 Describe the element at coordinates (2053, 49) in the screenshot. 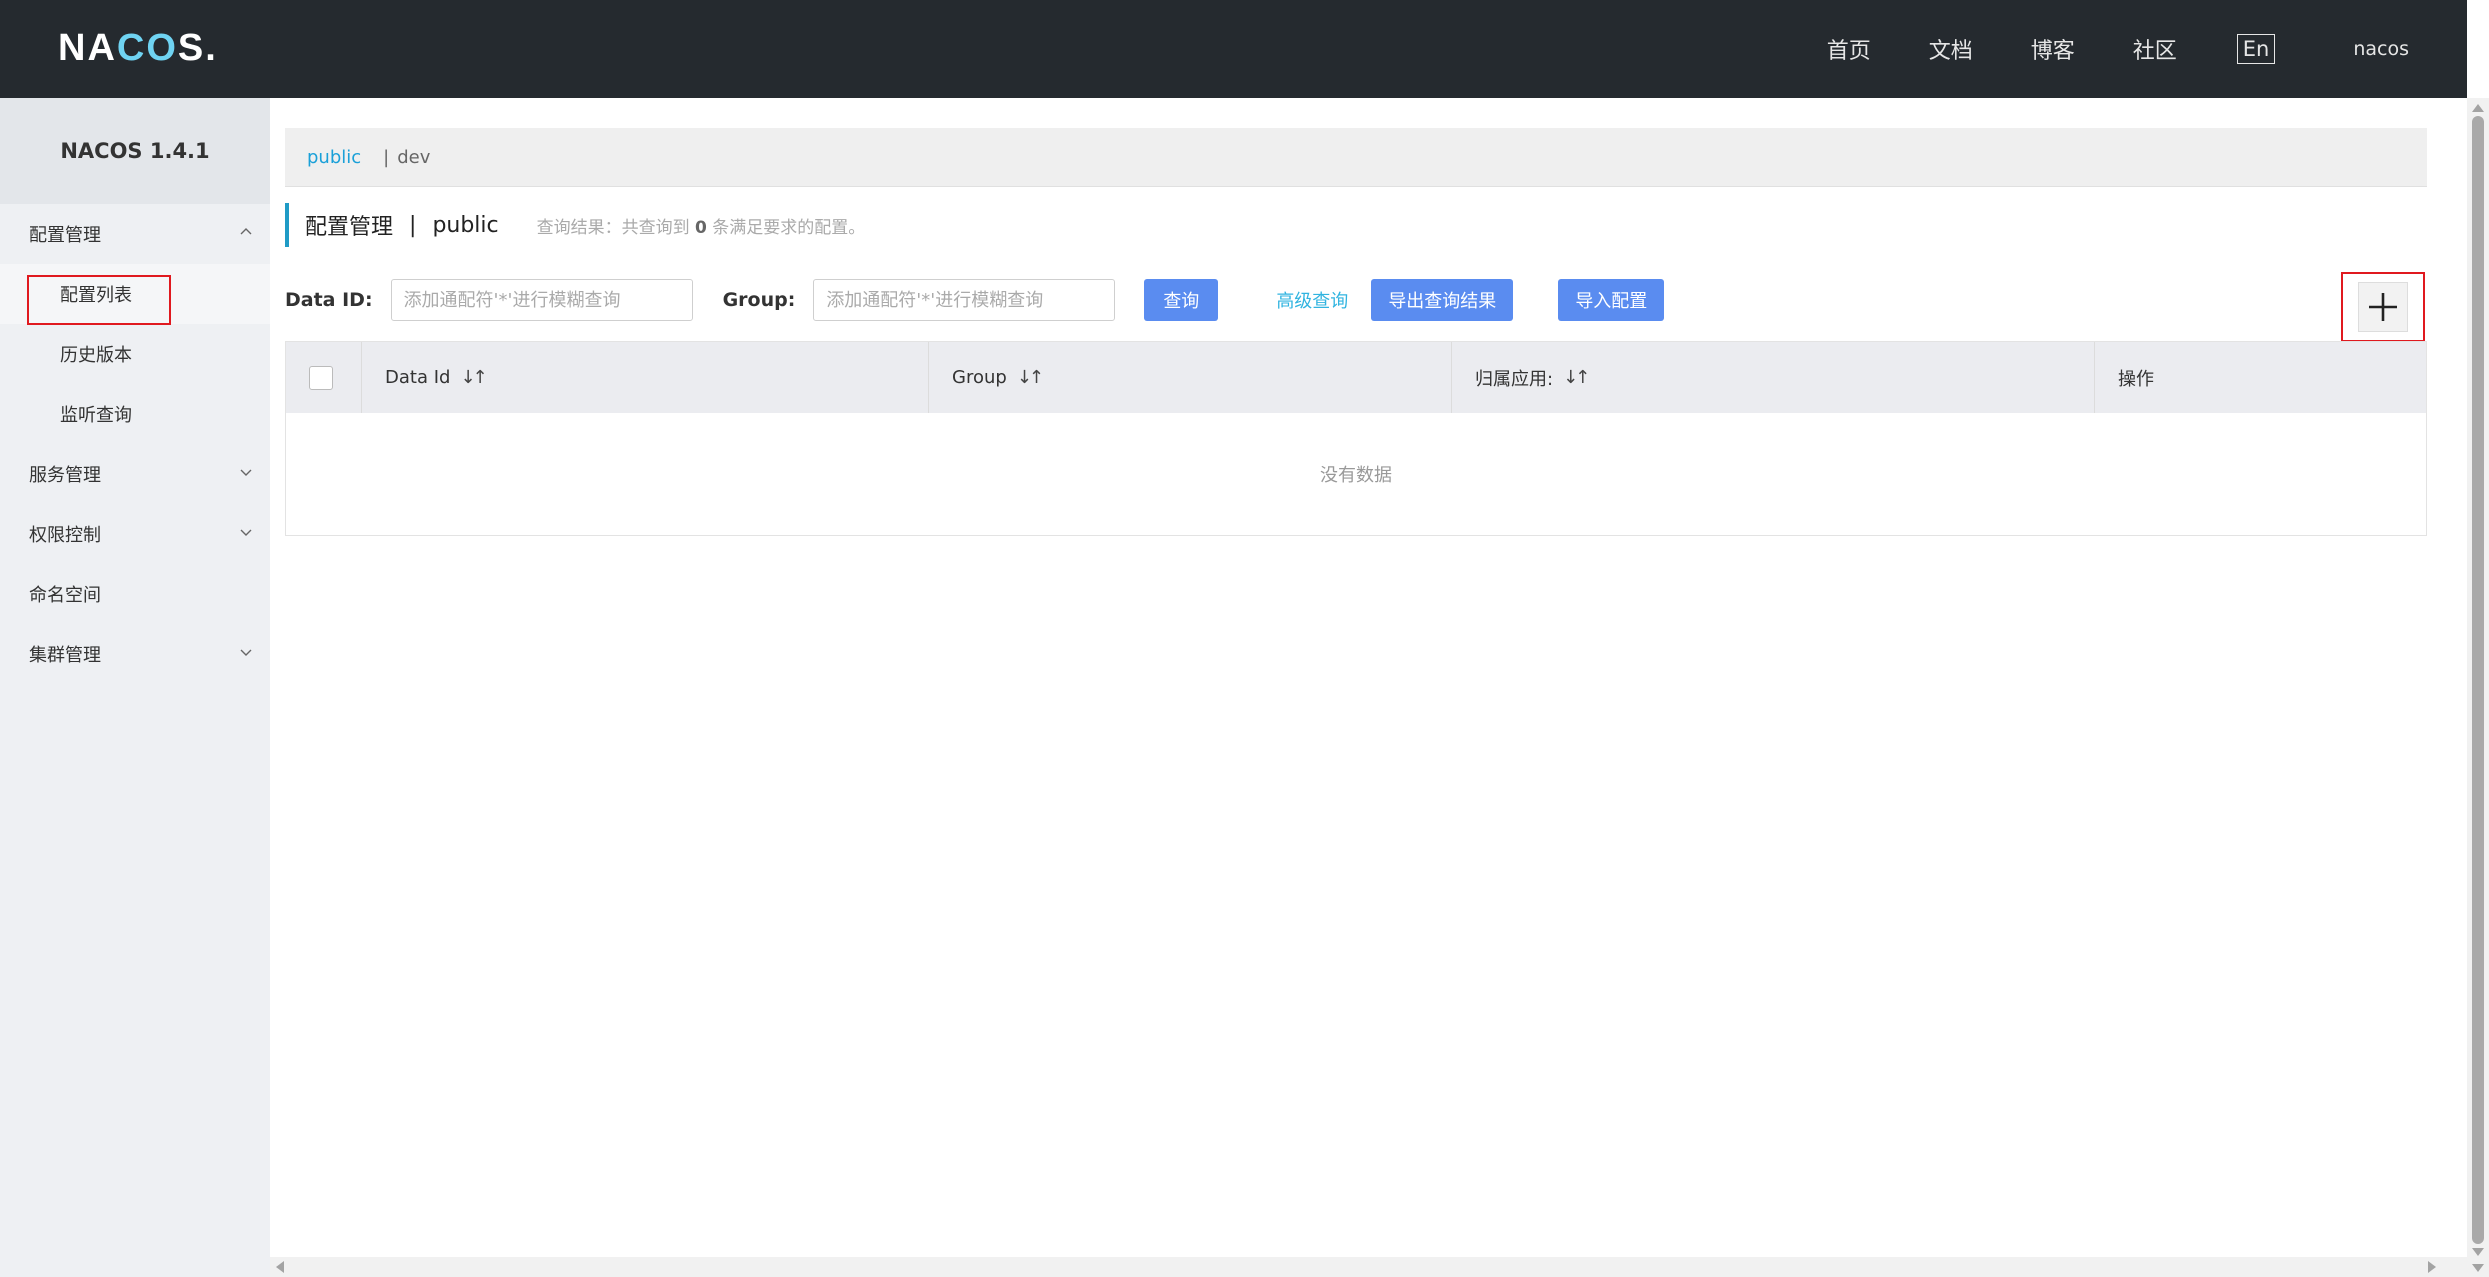

I see `nav-blog: 博客` at that location.